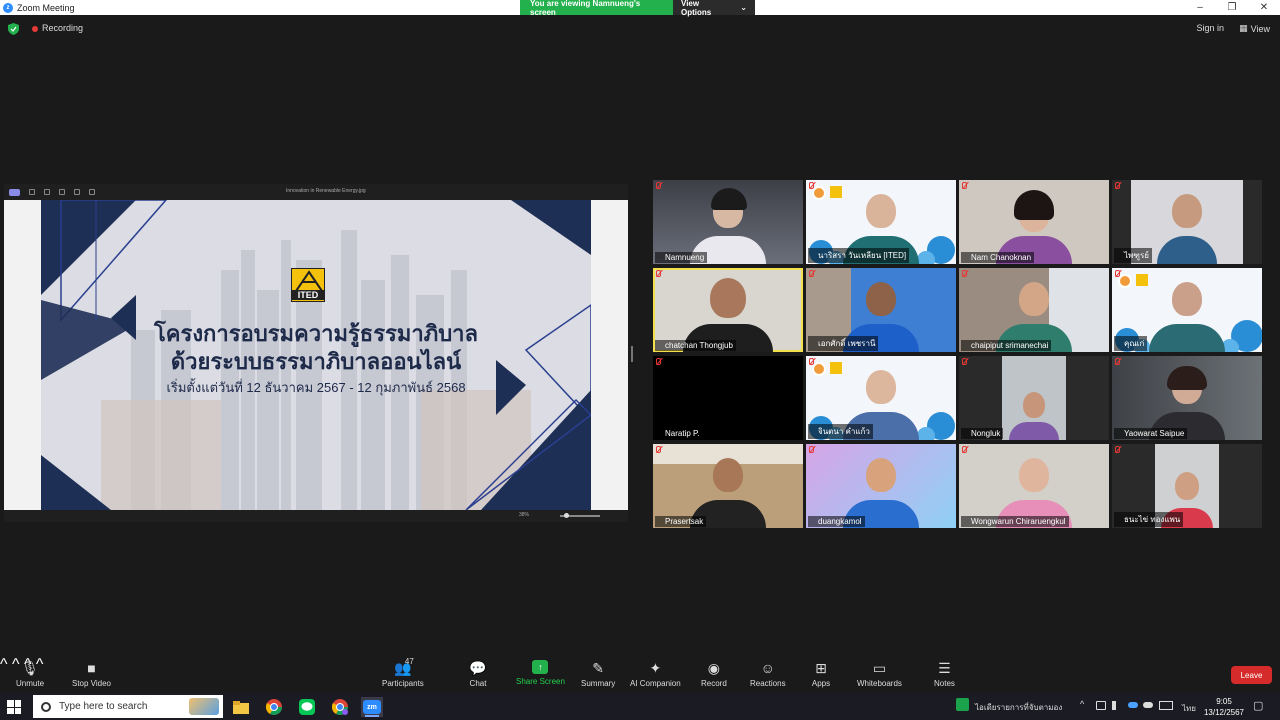 The image size is (1280, 720). Describe the element at coordinates (1082, 704) in the screenshot. I see `show-hidden-icons-chevron-icon: ^` at that location.